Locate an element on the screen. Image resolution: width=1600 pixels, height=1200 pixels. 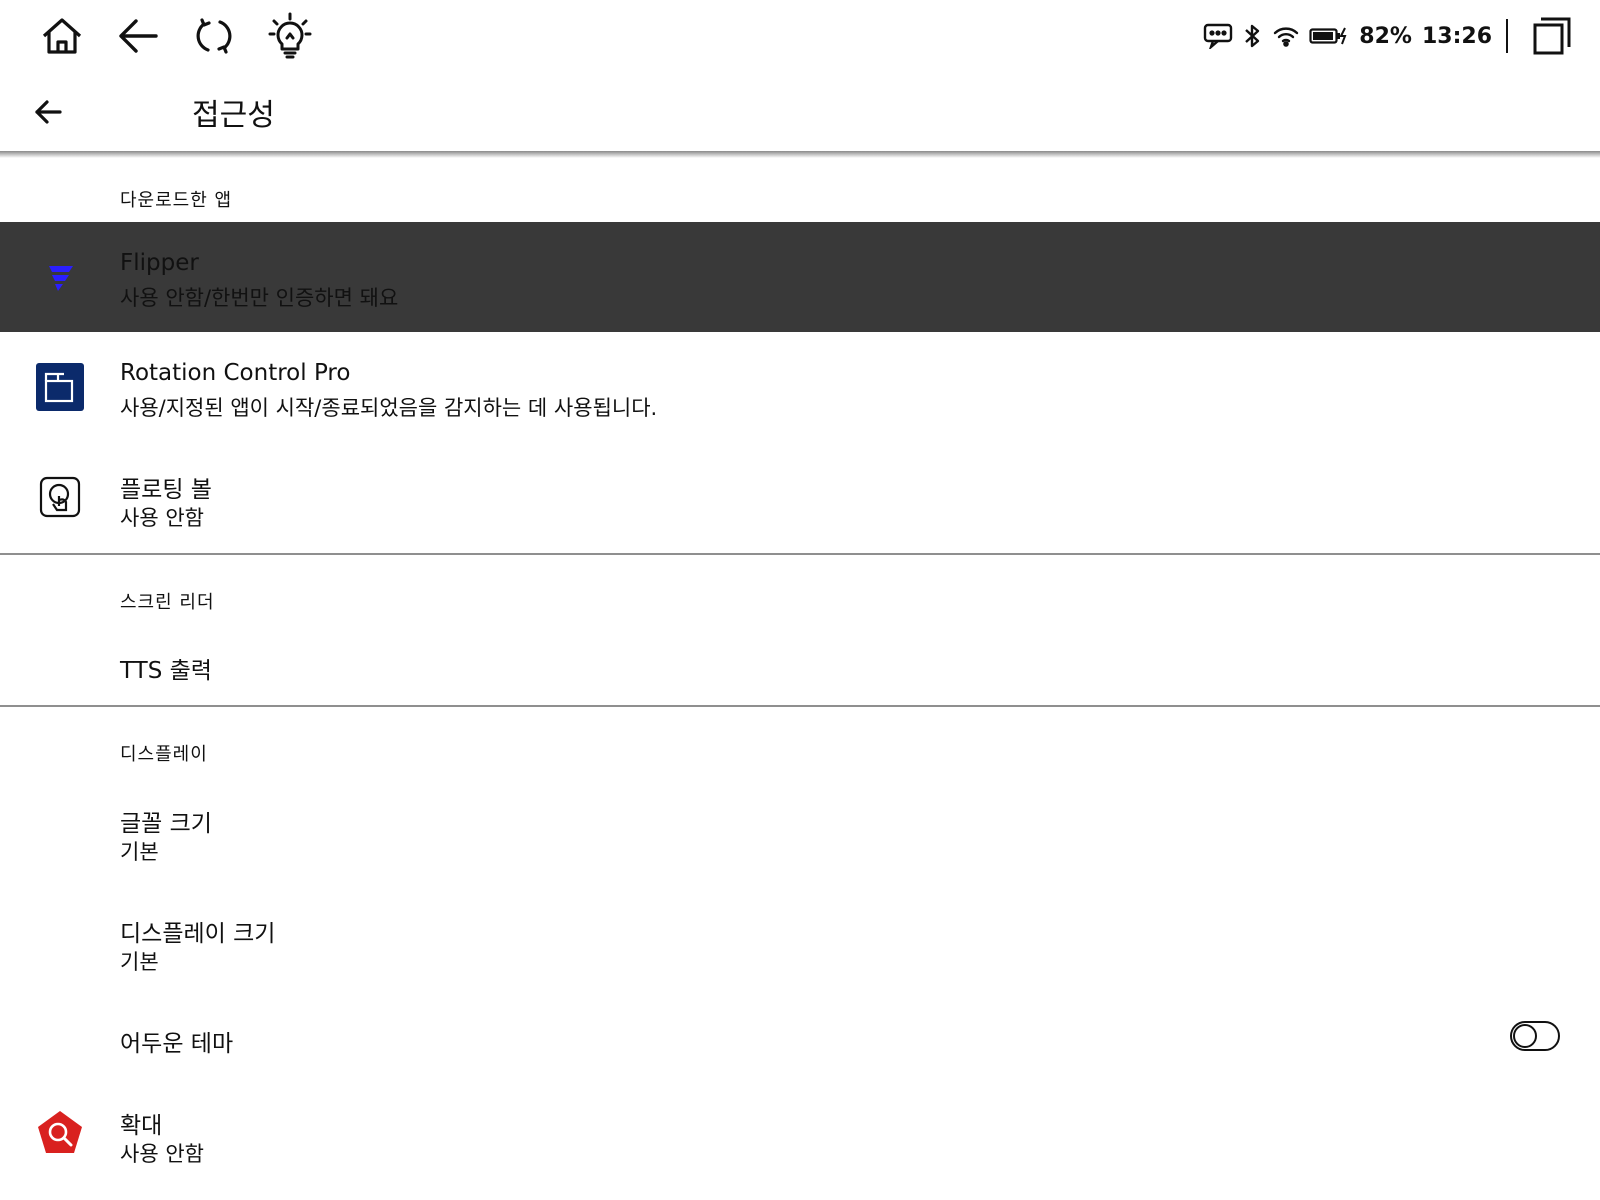
item-title: Rotation Control Pro is located at coordinates (235, 373).